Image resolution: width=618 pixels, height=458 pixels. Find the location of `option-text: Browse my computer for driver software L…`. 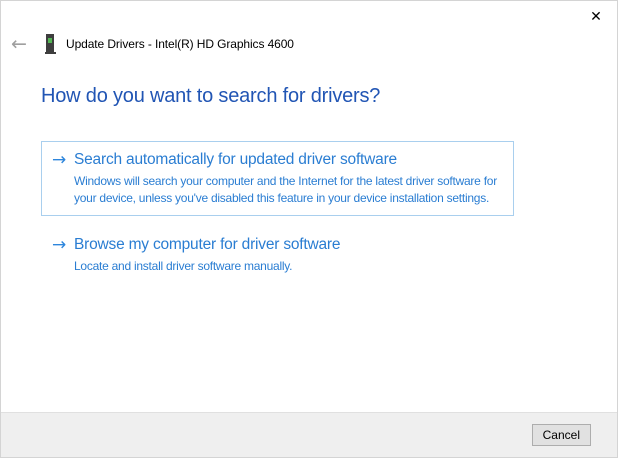

option-text: Browse my computer for driver software L… is located at coordinates (289, 255).